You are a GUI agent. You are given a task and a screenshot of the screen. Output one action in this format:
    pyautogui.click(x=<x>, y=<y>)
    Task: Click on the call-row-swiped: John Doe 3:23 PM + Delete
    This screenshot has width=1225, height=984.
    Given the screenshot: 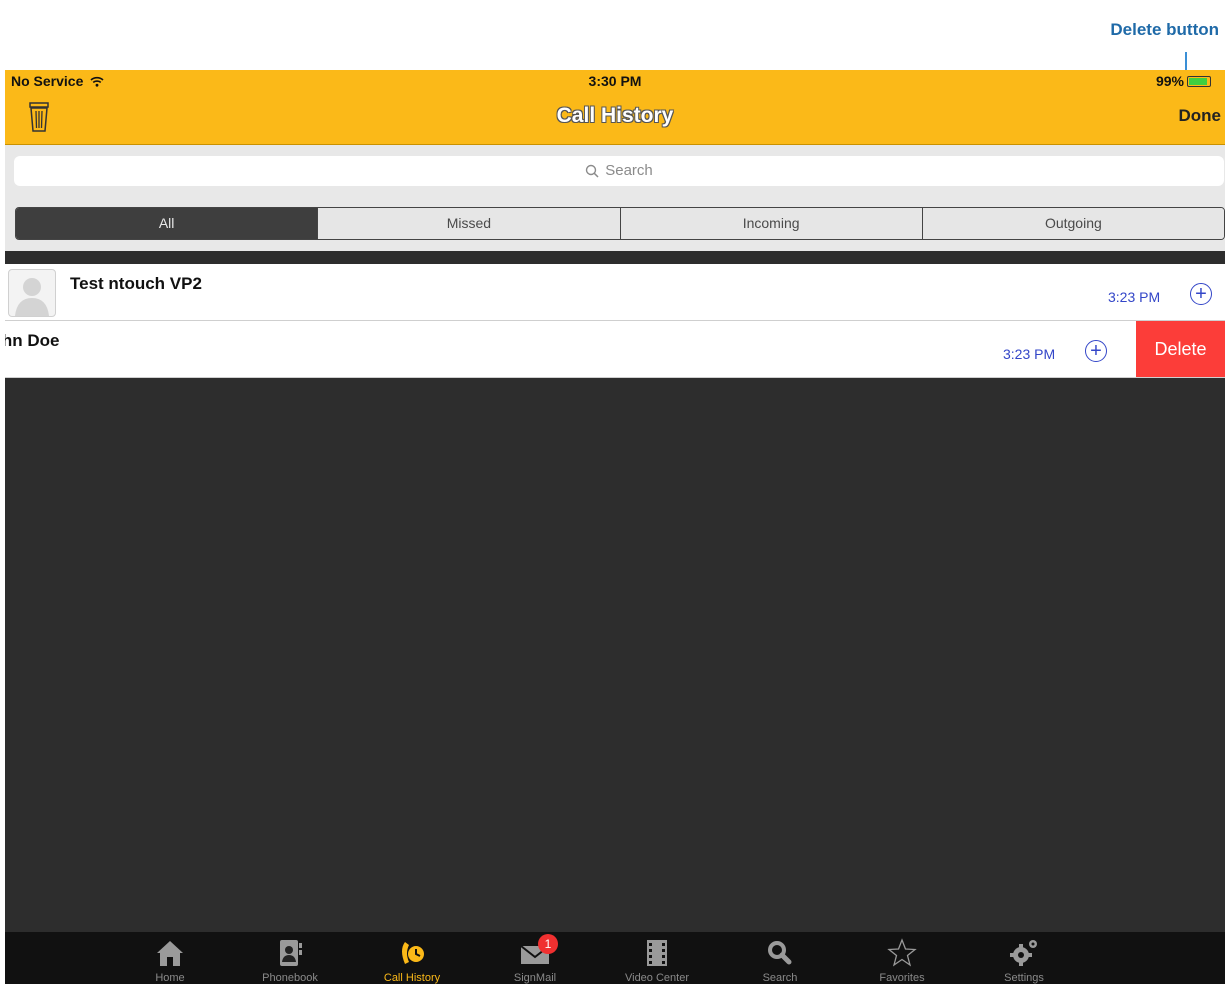 What is the action you would take?
    pyautogui.click(x=615, y=349)
    